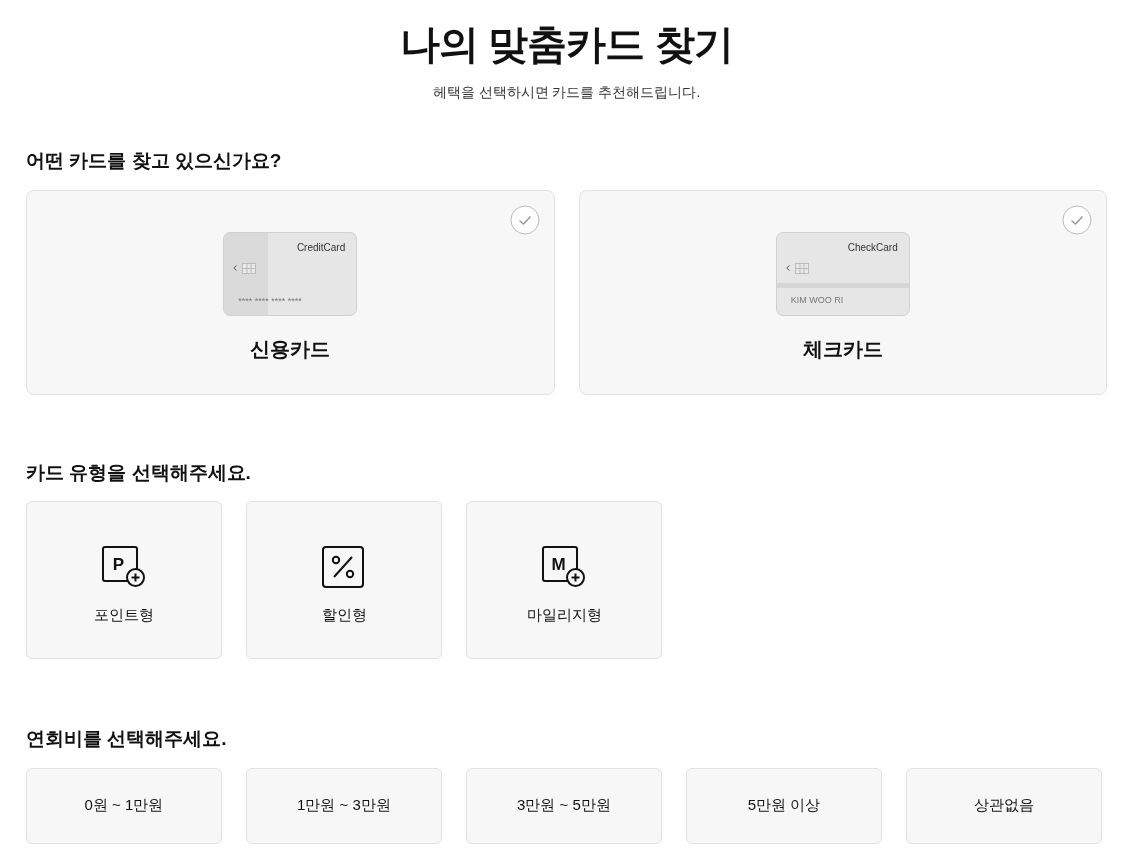 Image resolution: width=1133 pixels, height=860 pixels. I want to click on card-type-option: CheckCard KIM WOO RI 체크카드, so click(842, 292).